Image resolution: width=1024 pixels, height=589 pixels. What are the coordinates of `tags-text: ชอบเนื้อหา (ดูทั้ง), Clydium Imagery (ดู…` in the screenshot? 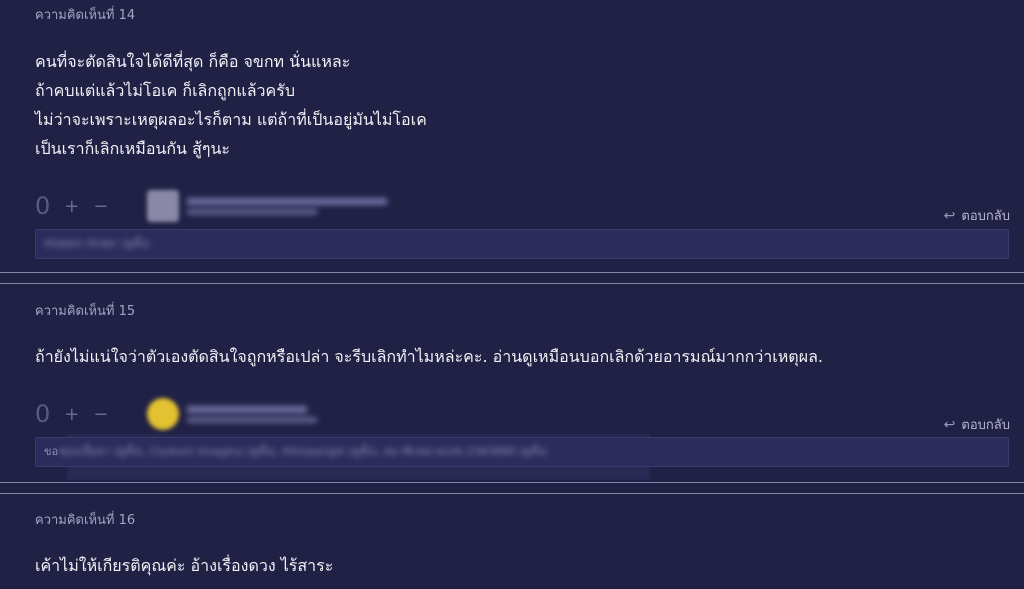 It's located at (303, 451).